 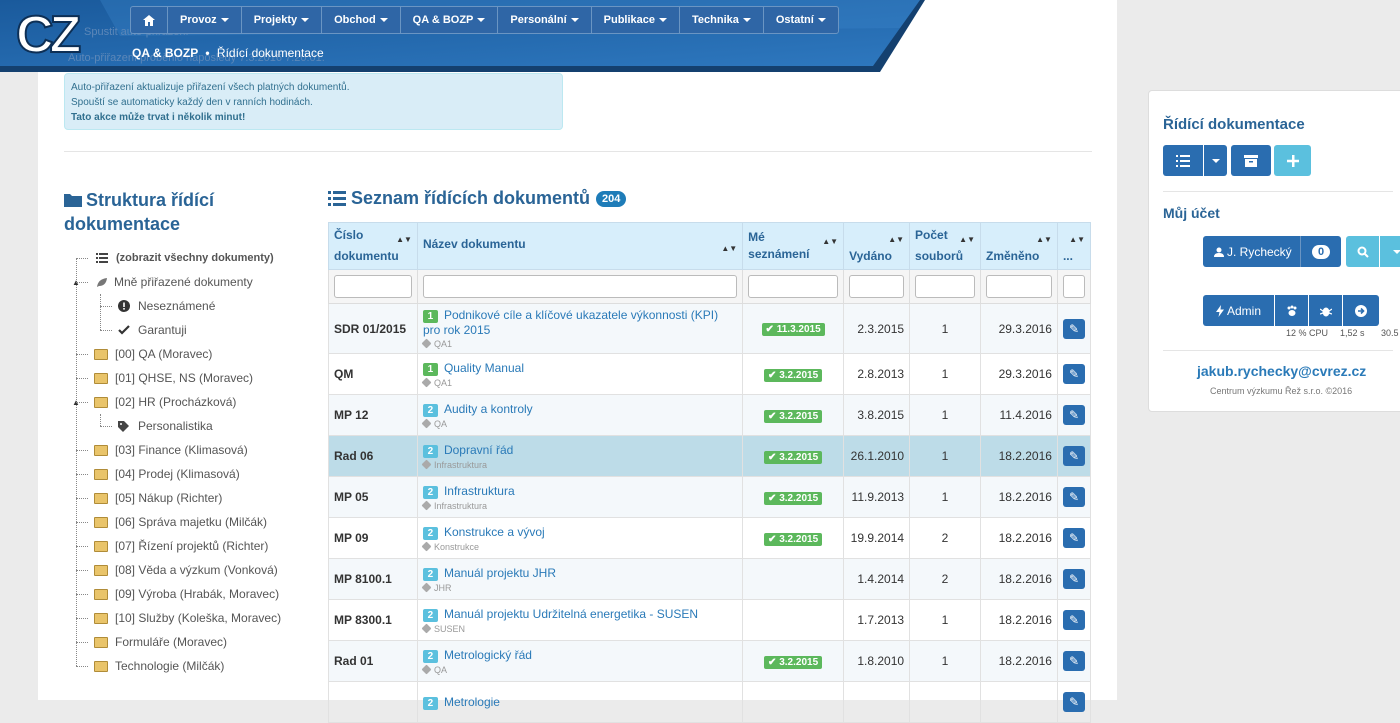 I want to click on tree-item-folder-08: [08] Věda a výzkum (Vonková), so click(x=187, y=570).